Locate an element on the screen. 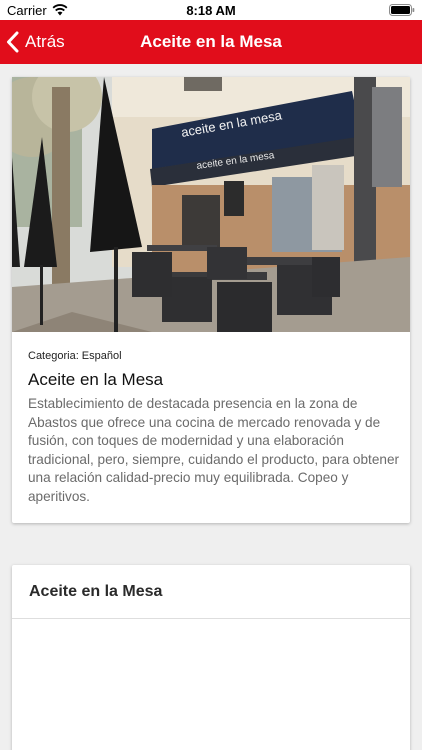 This screenshot has height=750, width=422. map-card-title: Aceite en la Mesa is located at coordinates (96, 591).